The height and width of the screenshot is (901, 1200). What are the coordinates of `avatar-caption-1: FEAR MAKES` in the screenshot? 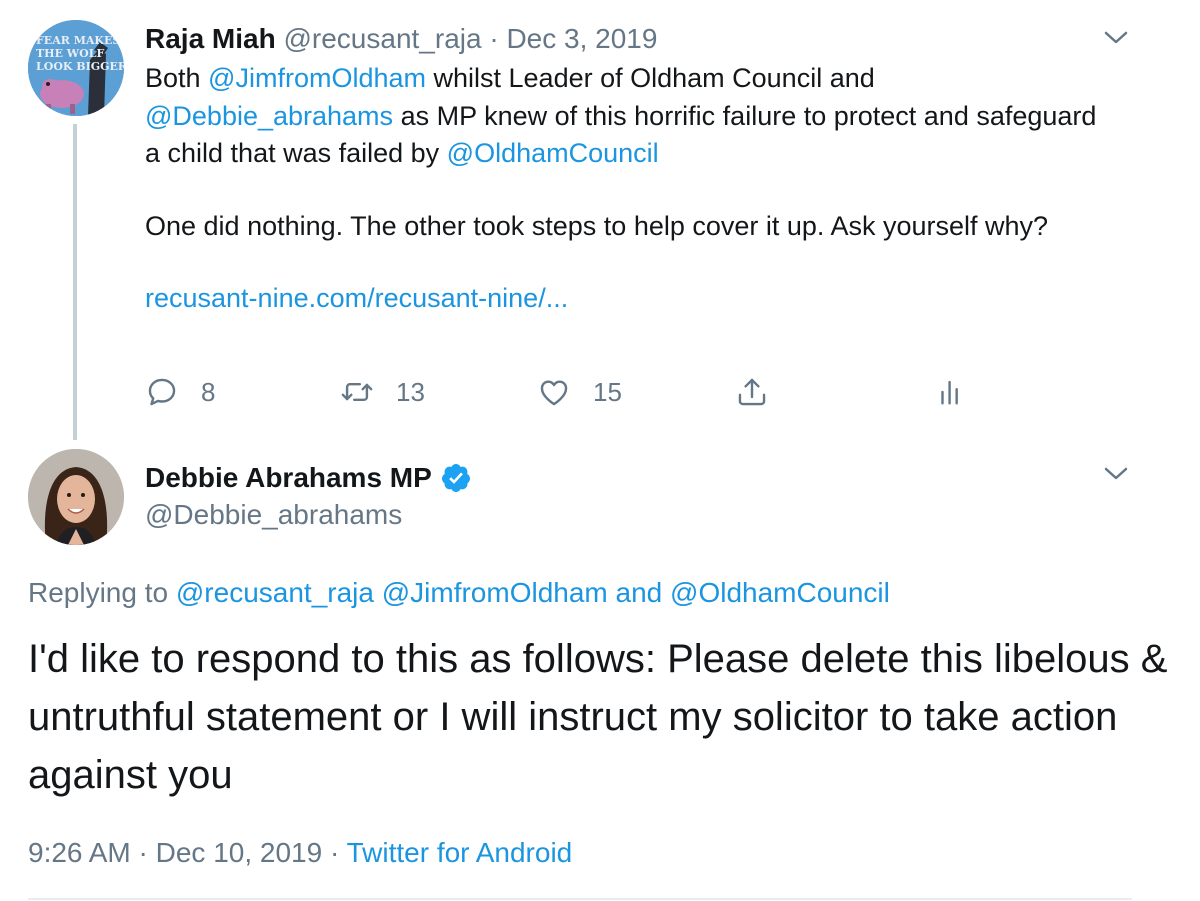 It's located at (78, 40).